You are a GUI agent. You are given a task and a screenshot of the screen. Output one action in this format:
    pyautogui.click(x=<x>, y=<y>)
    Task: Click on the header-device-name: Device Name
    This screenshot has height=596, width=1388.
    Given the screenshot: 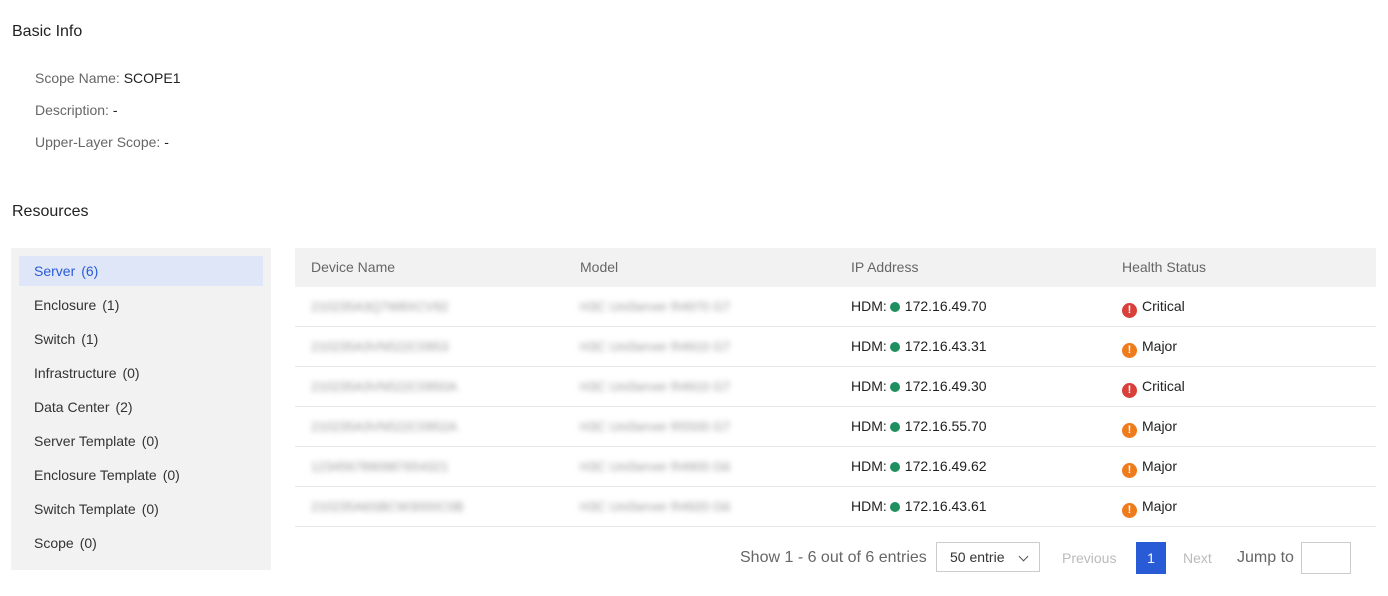 What is the action you would take?
    pyautogui.click(x=353, y=267)
    